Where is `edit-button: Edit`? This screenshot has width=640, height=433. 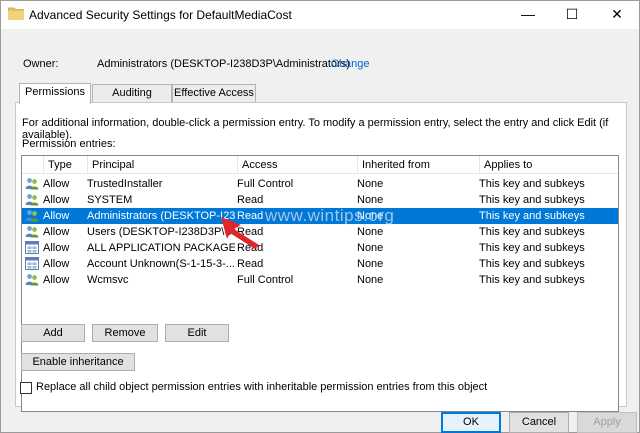 edit-button: Edit is located at coordinates (197, 333).